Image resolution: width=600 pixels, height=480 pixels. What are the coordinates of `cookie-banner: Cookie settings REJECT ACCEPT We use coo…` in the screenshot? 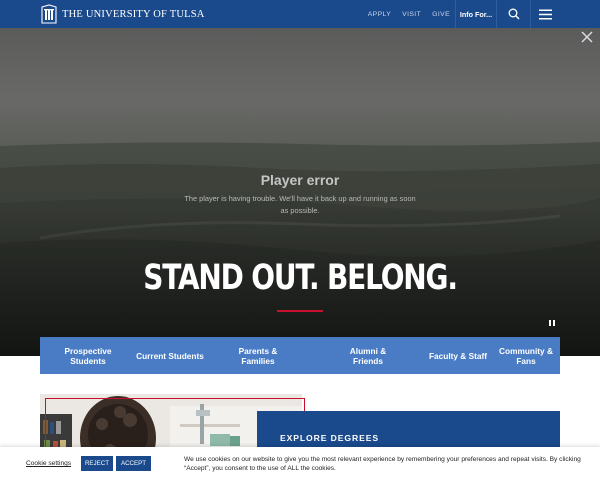 It's located at (300, 463).